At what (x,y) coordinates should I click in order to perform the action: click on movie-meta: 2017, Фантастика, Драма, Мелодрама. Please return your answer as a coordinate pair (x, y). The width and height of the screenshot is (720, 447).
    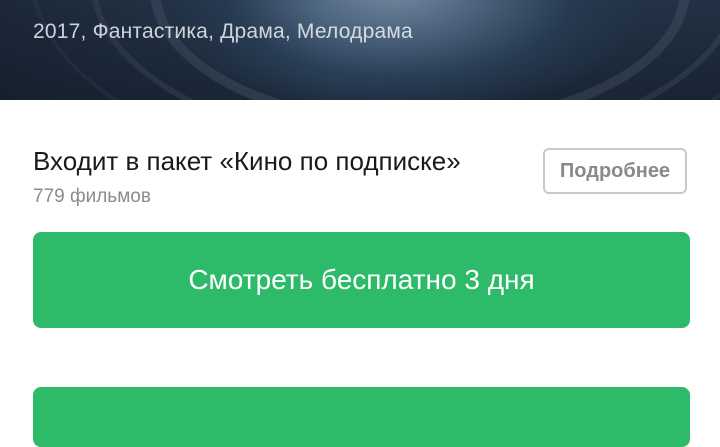
    Looking at the image, I should click on (223, 31).